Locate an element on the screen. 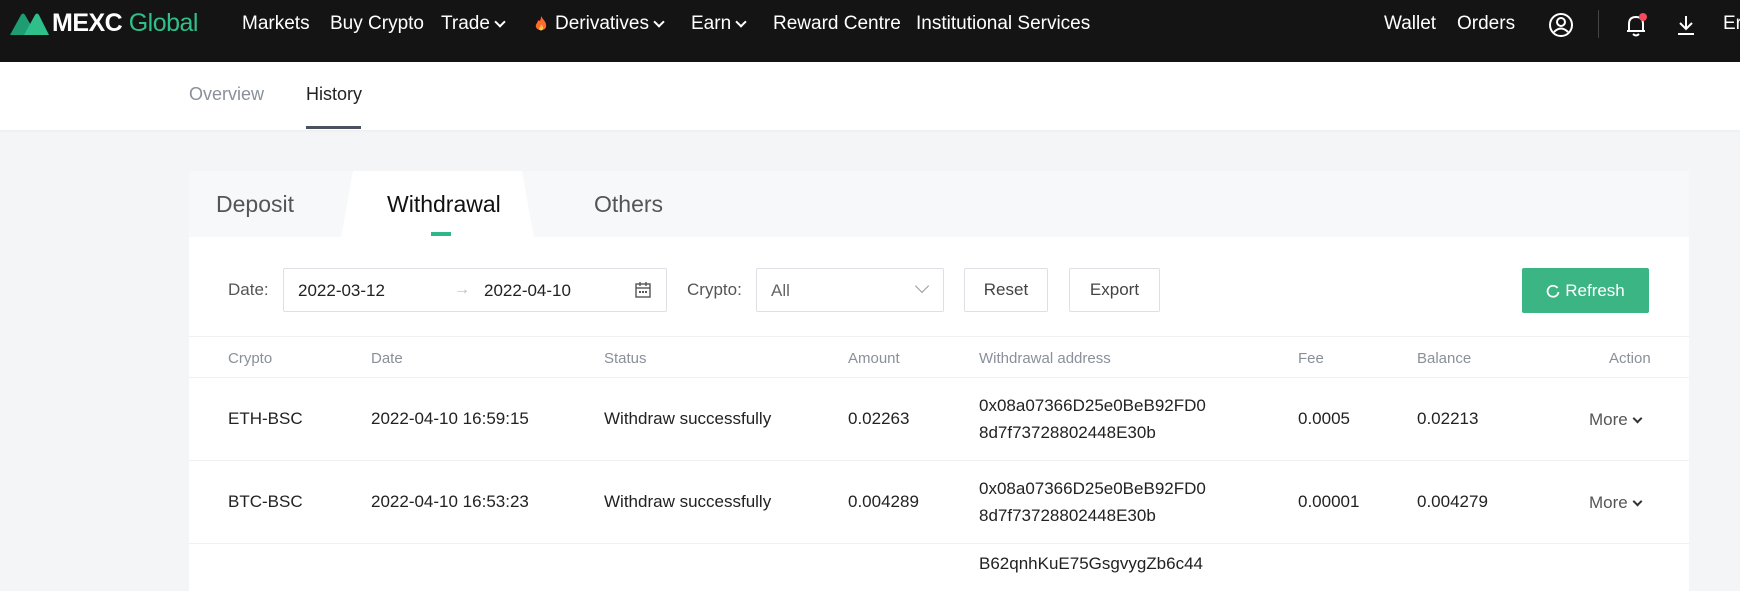  nav-markets: Markets is located at coordinates (276, 24).